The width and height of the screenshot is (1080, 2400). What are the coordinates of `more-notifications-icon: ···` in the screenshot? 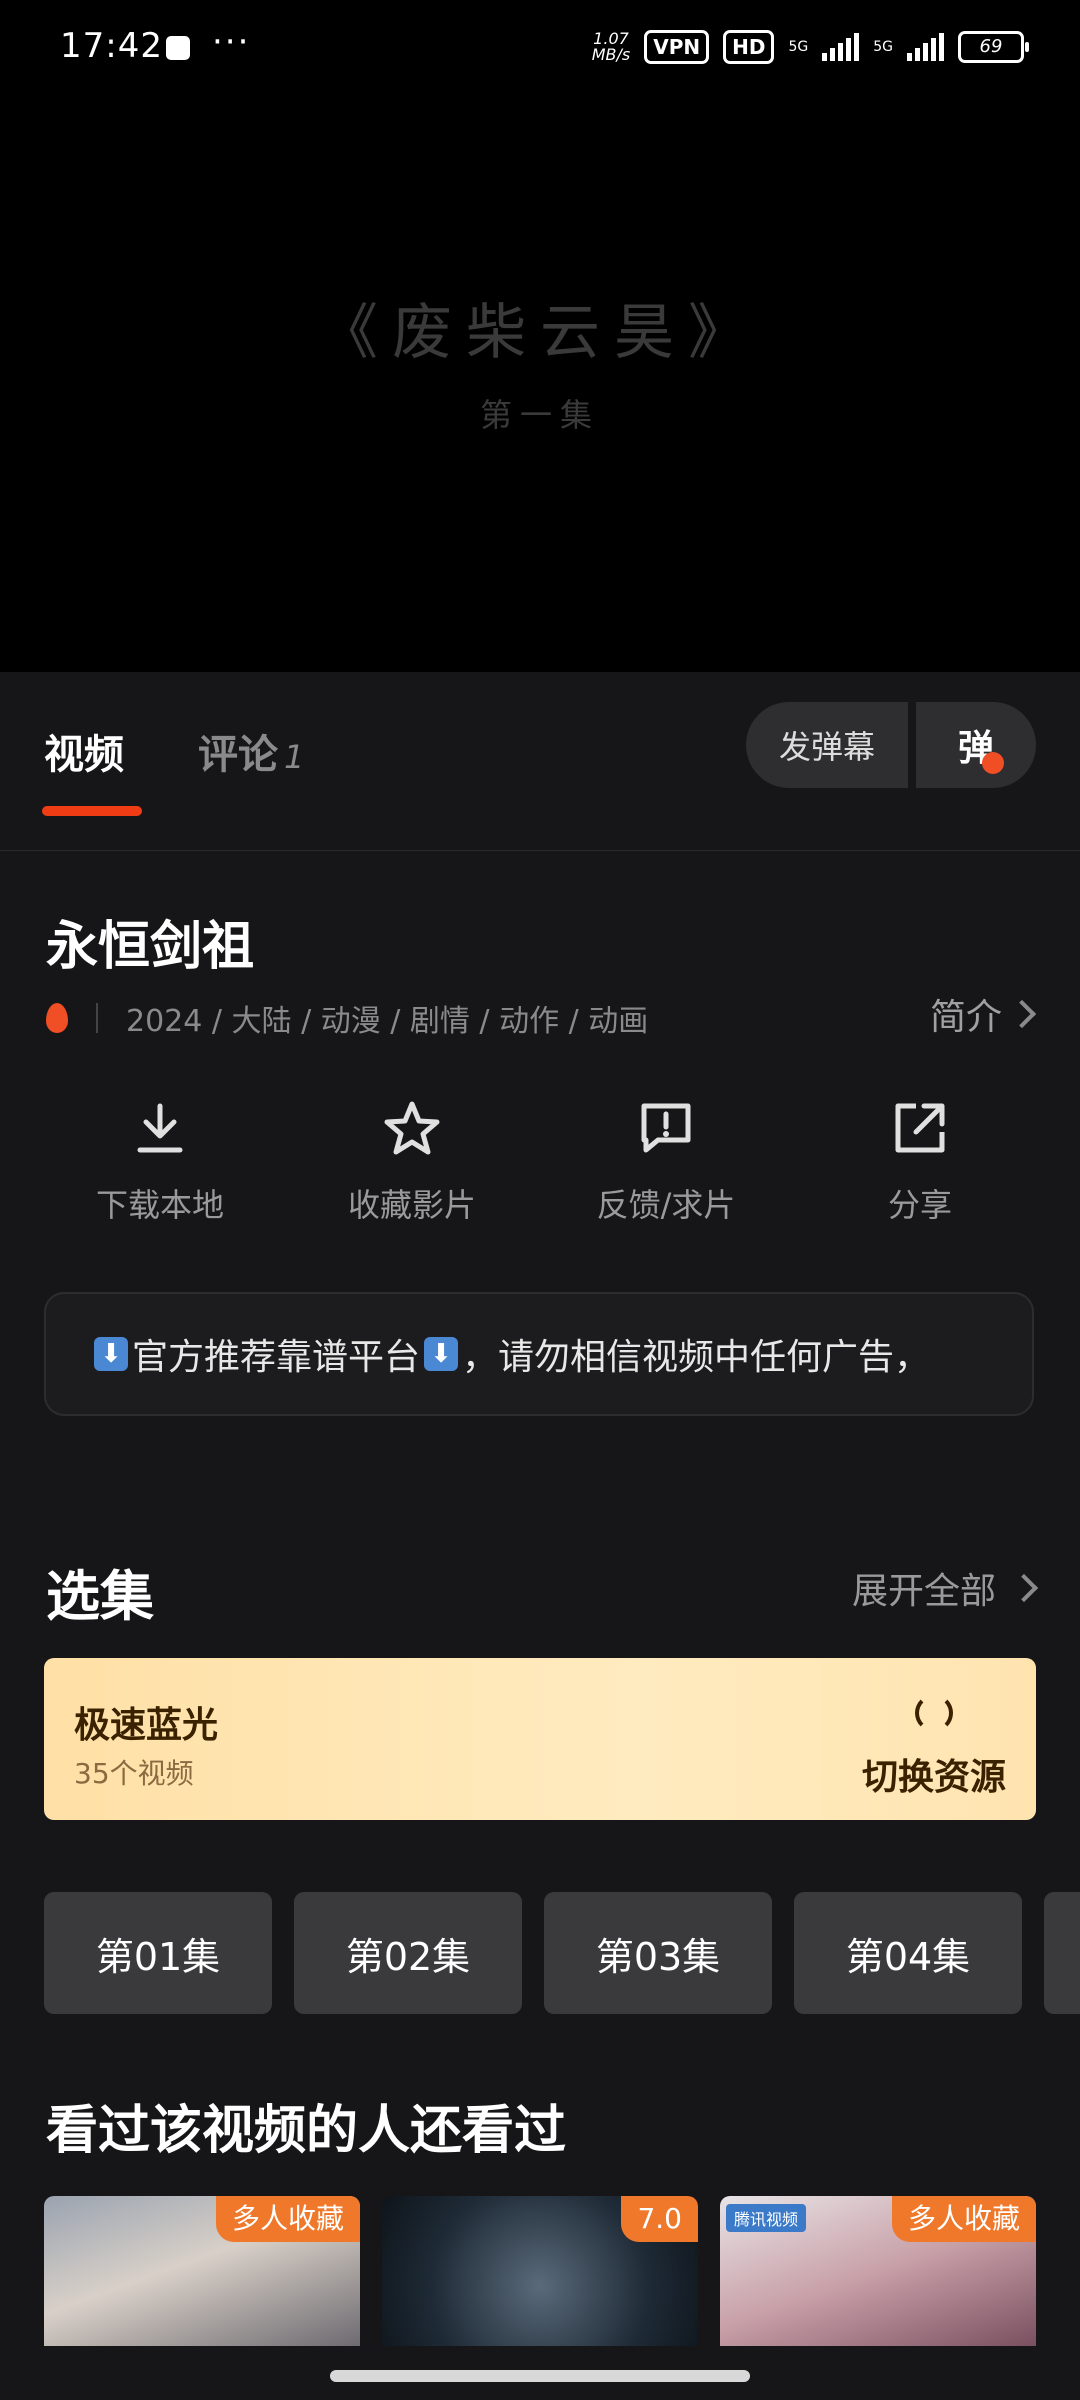 It's located at (231, 42).